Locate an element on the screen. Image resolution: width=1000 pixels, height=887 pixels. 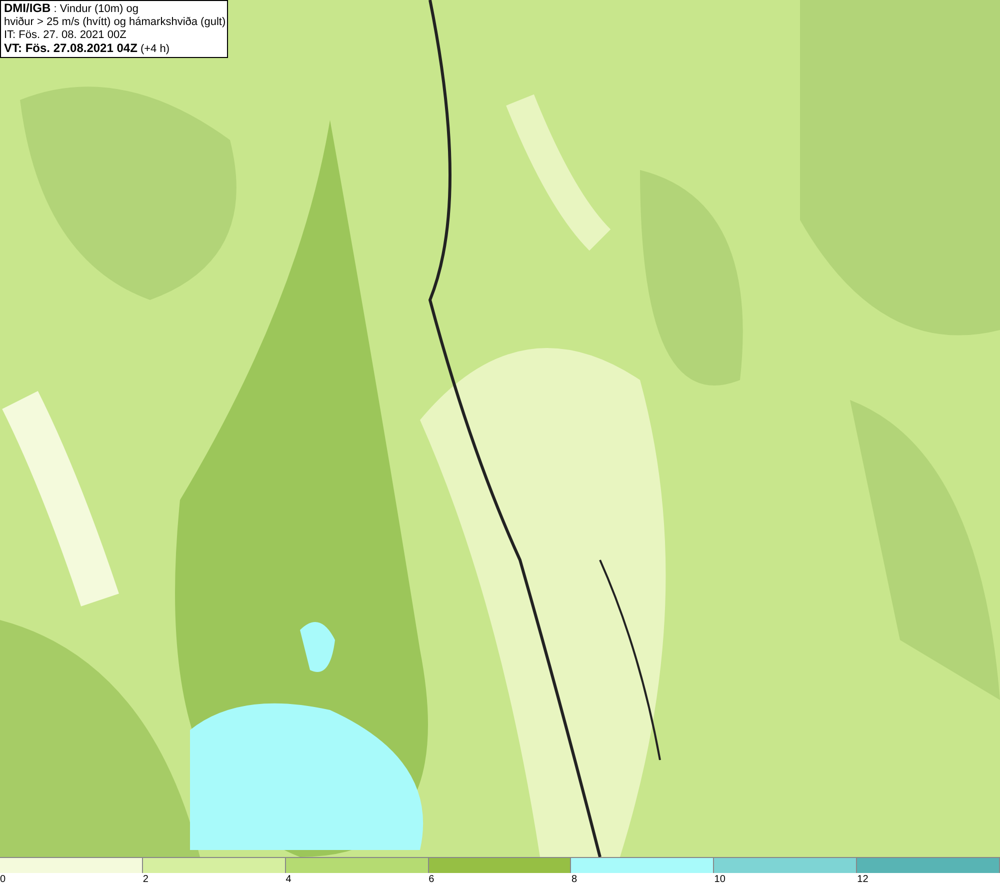
scale-label: 12 is located at coordinates (862, 879).